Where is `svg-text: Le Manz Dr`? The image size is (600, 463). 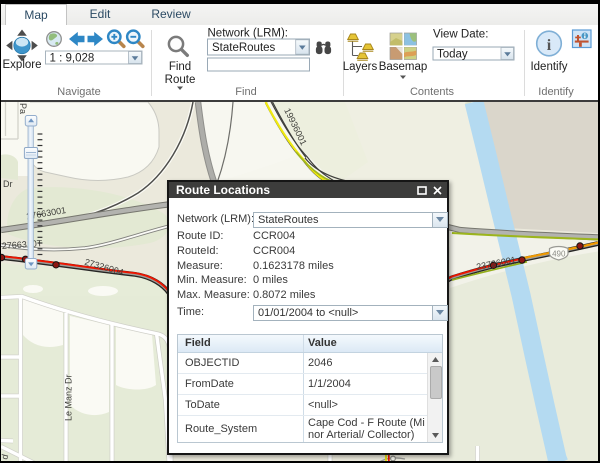
svg-text: Le Manz Dr is located at coordinates (69, 397).